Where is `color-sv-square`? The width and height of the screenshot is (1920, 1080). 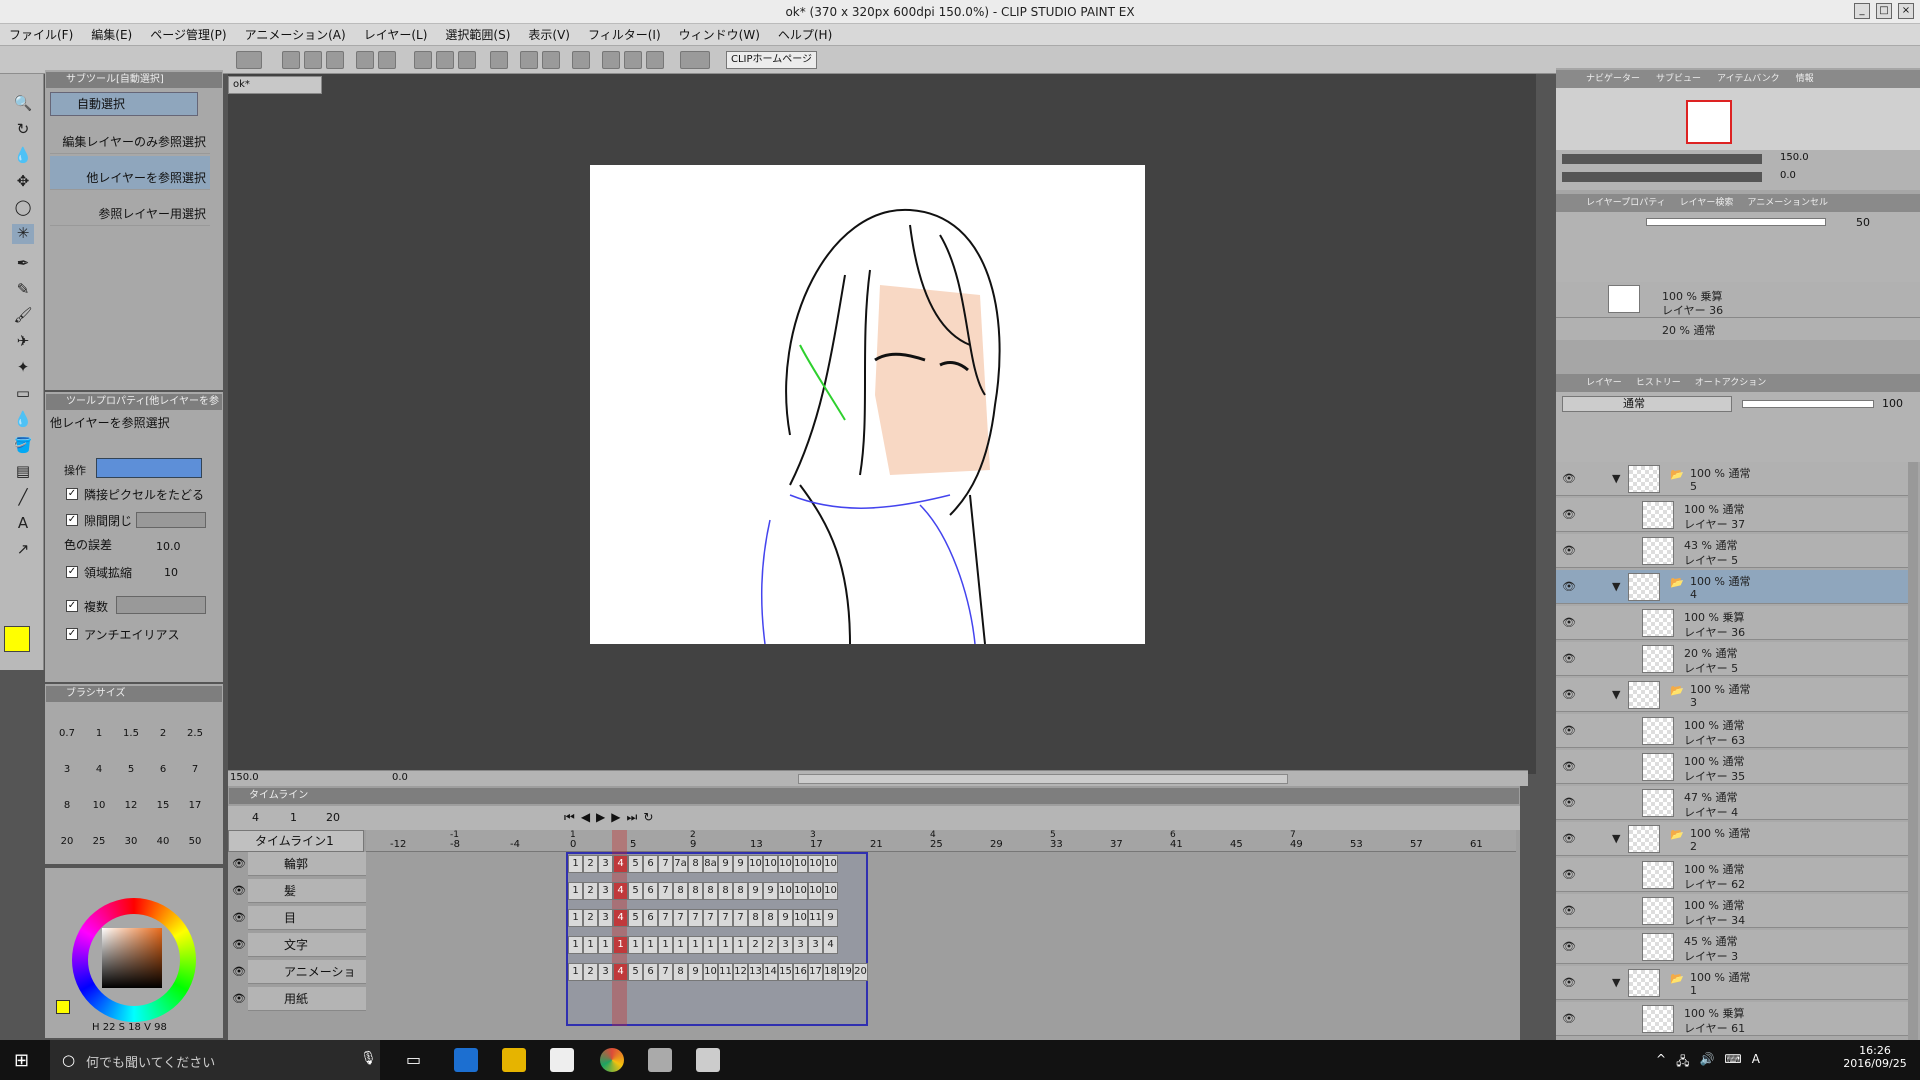 color-sv-square is located at coordinates (132, 958).